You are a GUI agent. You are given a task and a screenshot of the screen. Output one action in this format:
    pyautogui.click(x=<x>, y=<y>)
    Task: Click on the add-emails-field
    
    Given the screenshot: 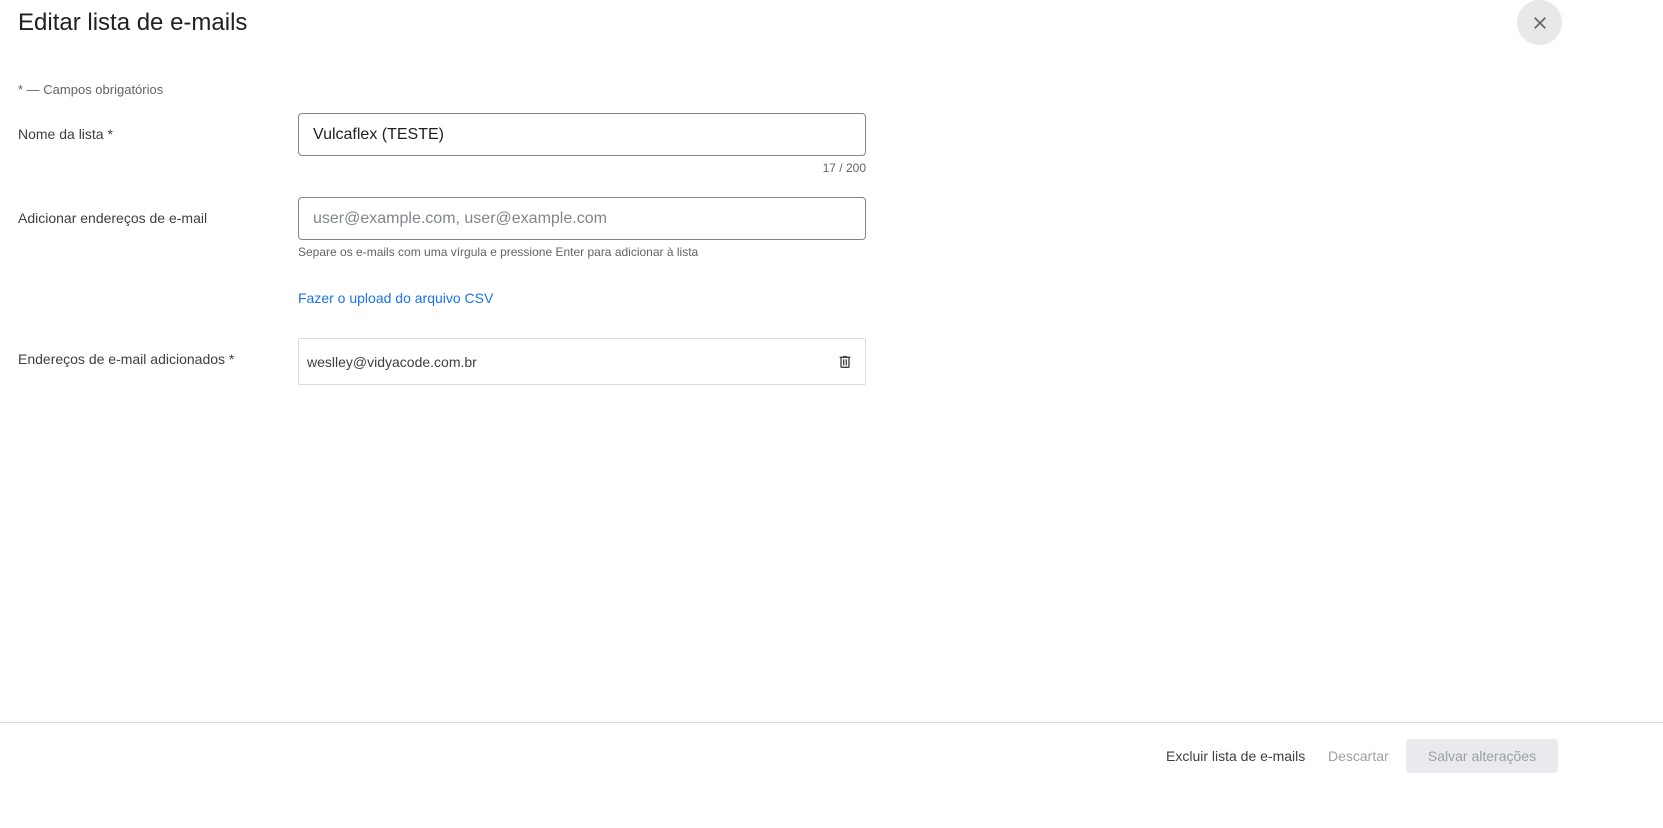 What is the action you would take?
    pyautogui.click(x=582, y=218)
    